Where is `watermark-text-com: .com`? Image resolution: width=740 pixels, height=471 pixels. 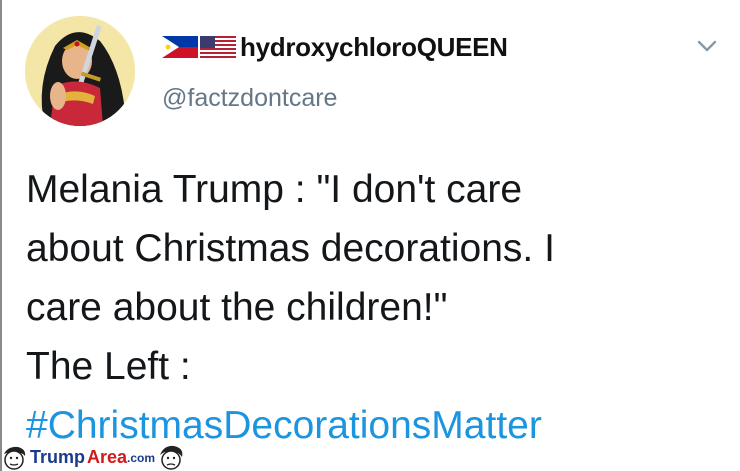 watermark-text-com: .com is located at coordinates (141, 457).